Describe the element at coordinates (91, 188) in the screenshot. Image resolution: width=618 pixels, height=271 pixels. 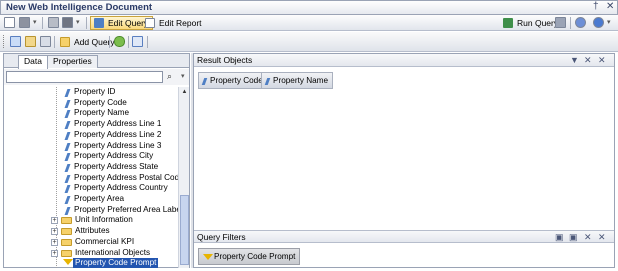
I see `tree-object: Property Address Country` at that location.